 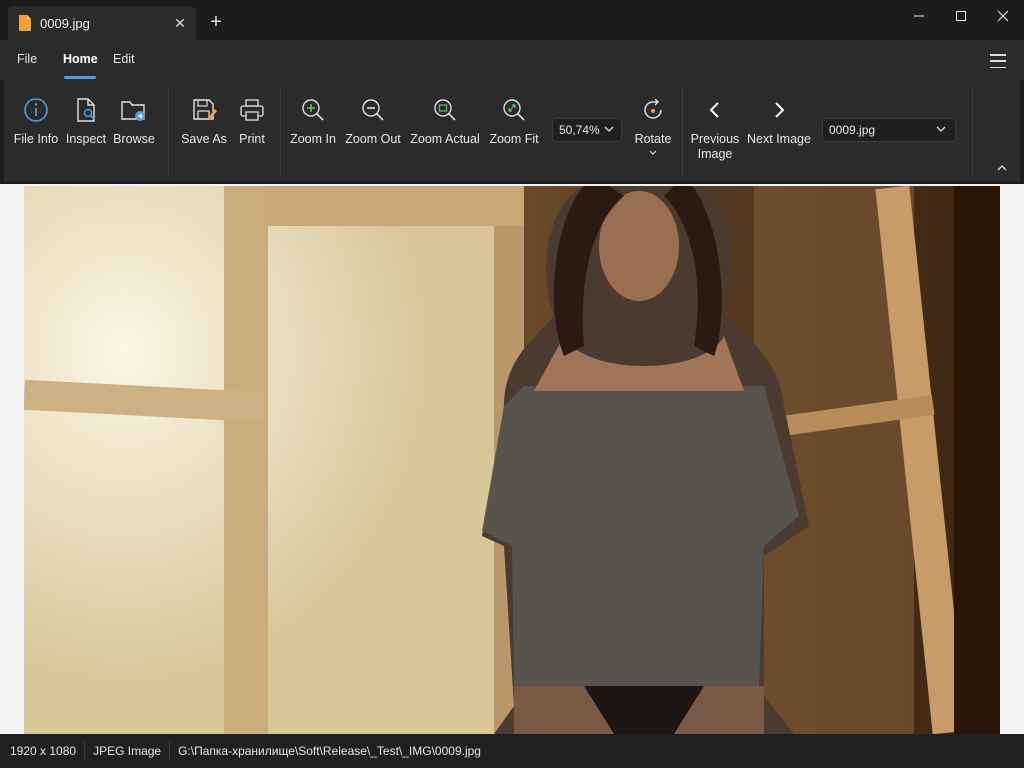 What do you see at coordinates (80, 59) in the screenshot?
I see `menu-home: Home` at bounding box center [80, 59].